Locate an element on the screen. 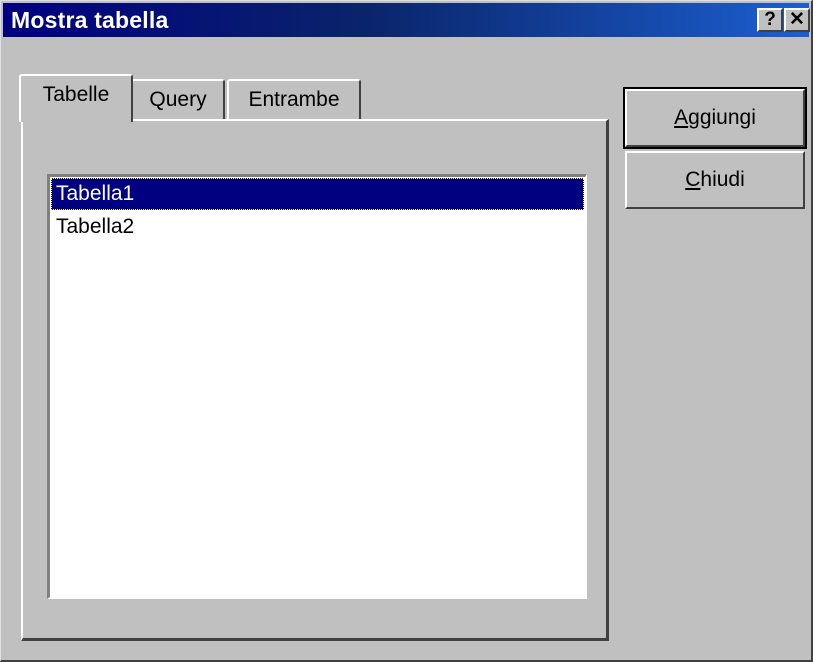  tab-label: Query is located at coordinates (178, 99).